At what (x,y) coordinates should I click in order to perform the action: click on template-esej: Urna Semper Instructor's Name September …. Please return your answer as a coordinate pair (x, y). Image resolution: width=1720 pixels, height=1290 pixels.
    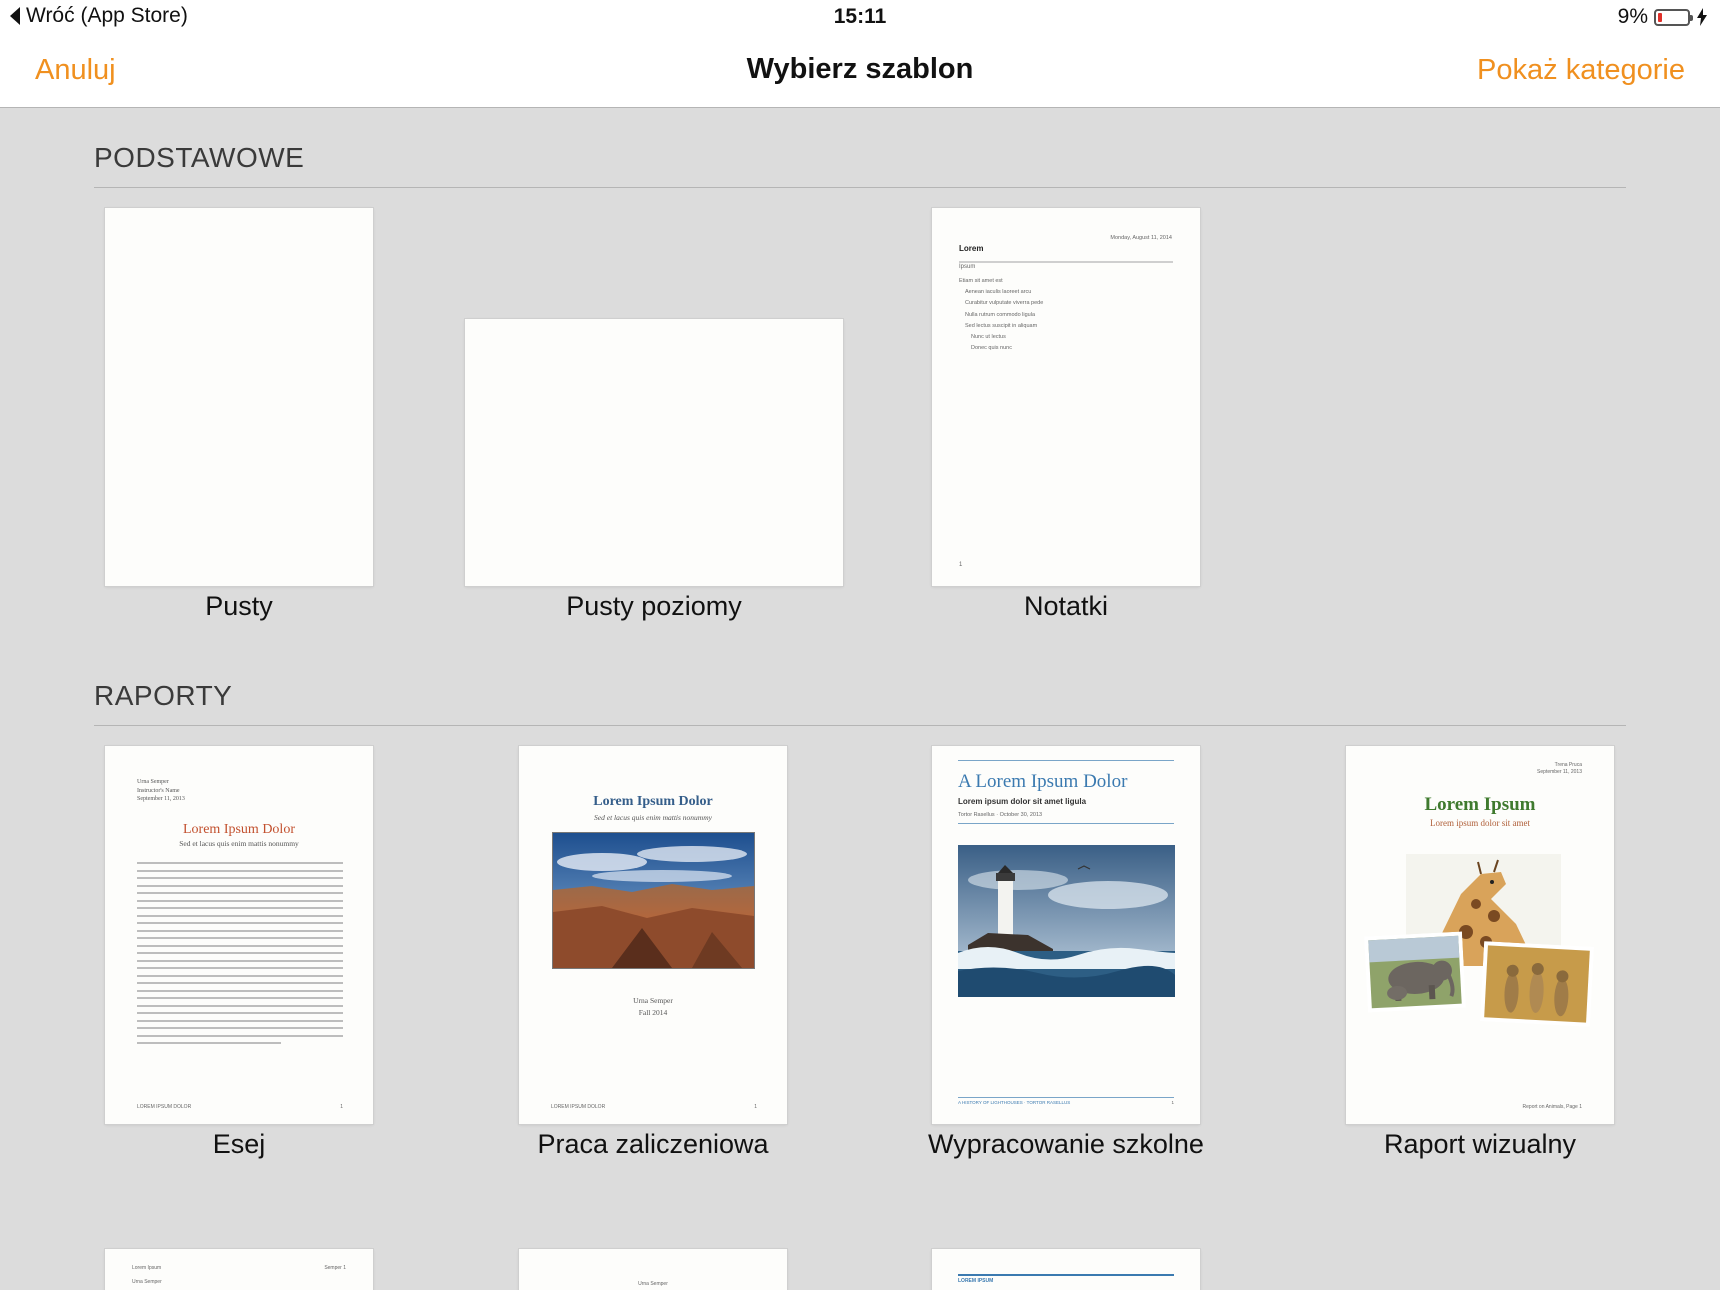
    Looking at the image, I should click on (239, 956).